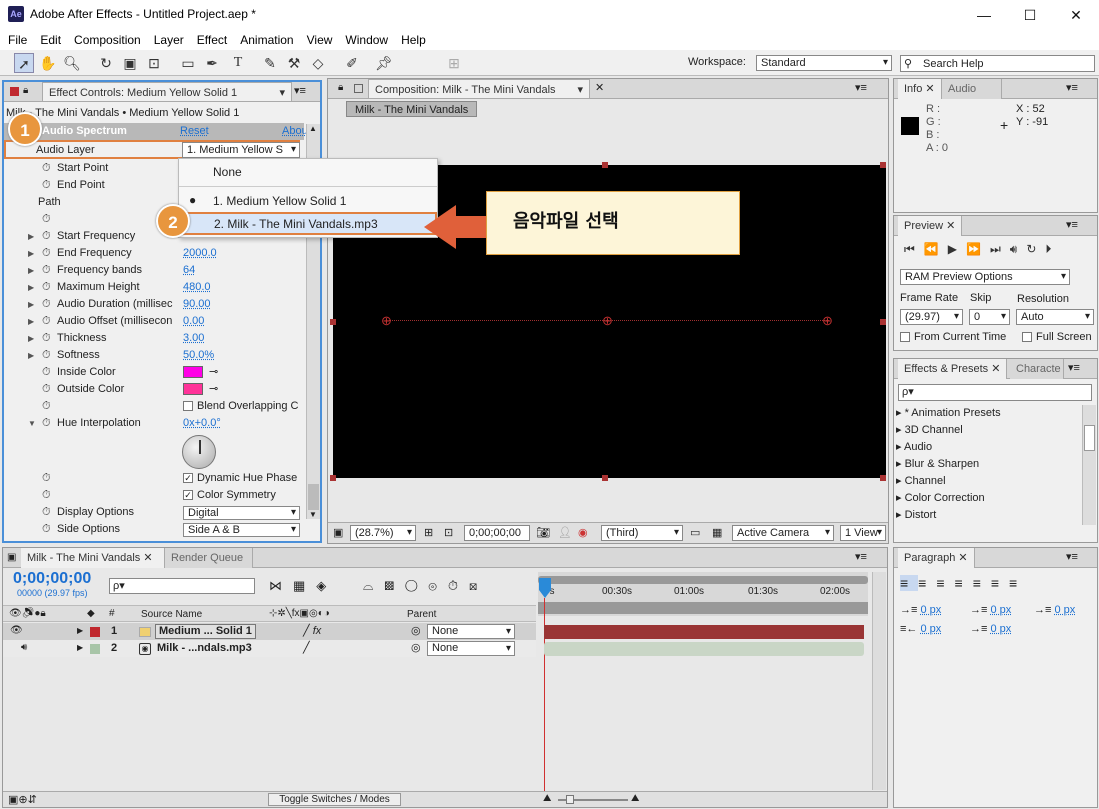 This screenshot has height=809, width=1099. What do you see at coordinates (883, 478) in the screenshot?
I see `layer-handle` at bounding box center [883, 478].